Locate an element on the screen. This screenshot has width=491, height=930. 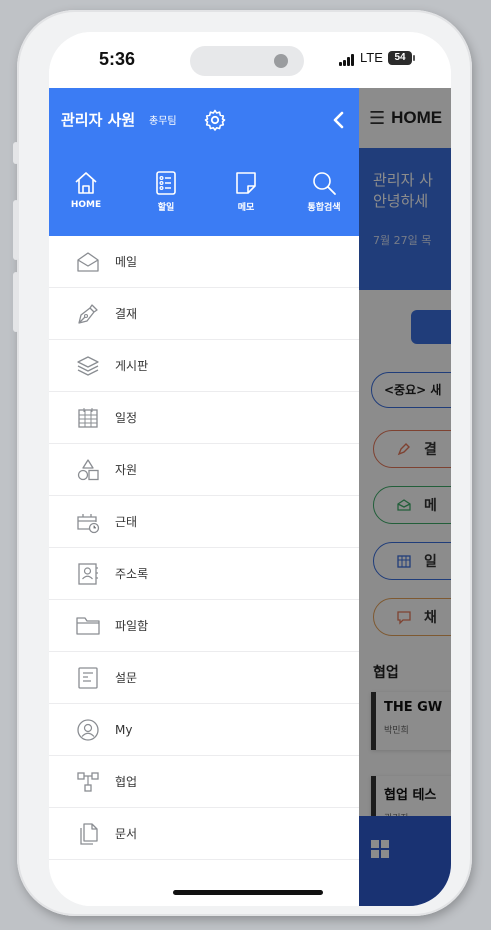
quick-link-label: 통합검색 is located at coordinates (324, 208).